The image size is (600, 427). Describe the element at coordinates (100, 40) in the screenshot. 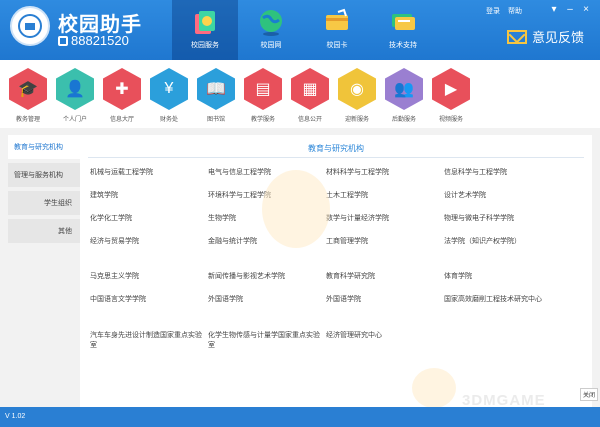

I see `phone-text: 88821520` at that location.